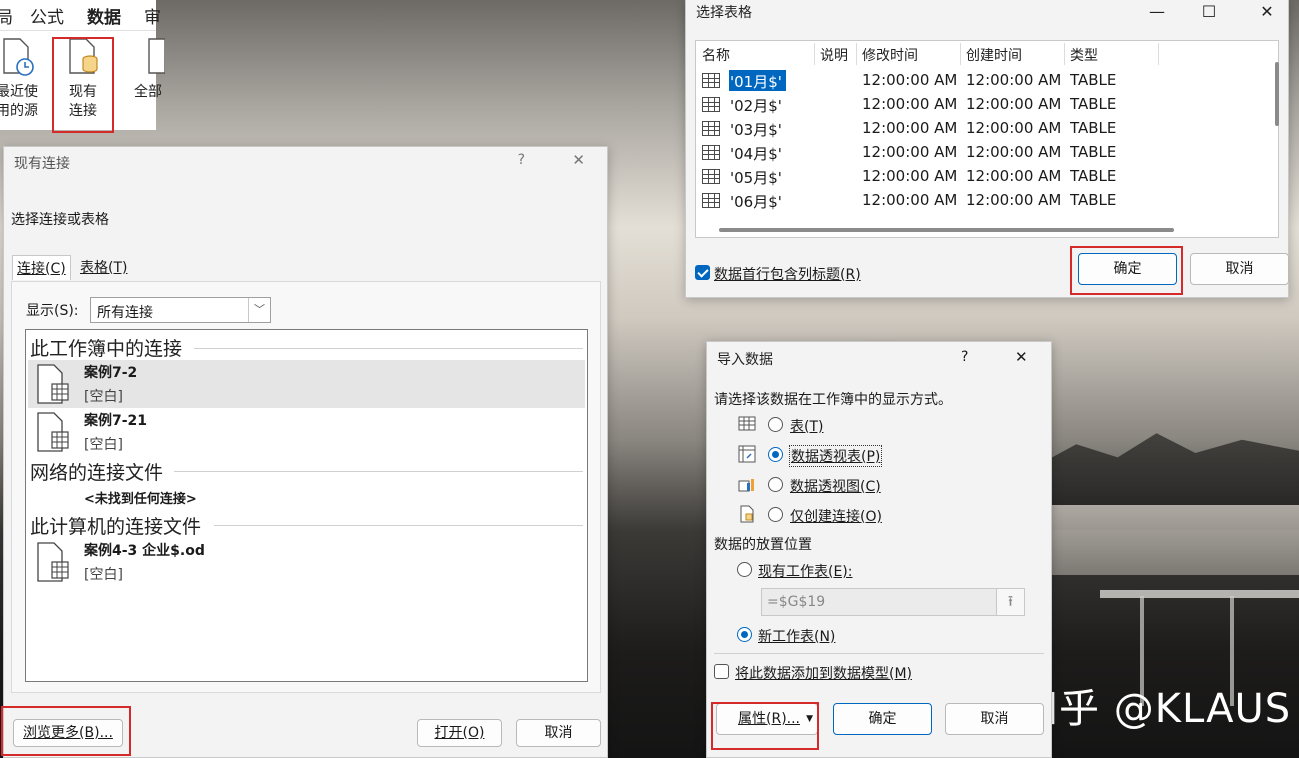 This screenshot has height=758, width=1299. I want to click on column-divider, so click(1158, 54).